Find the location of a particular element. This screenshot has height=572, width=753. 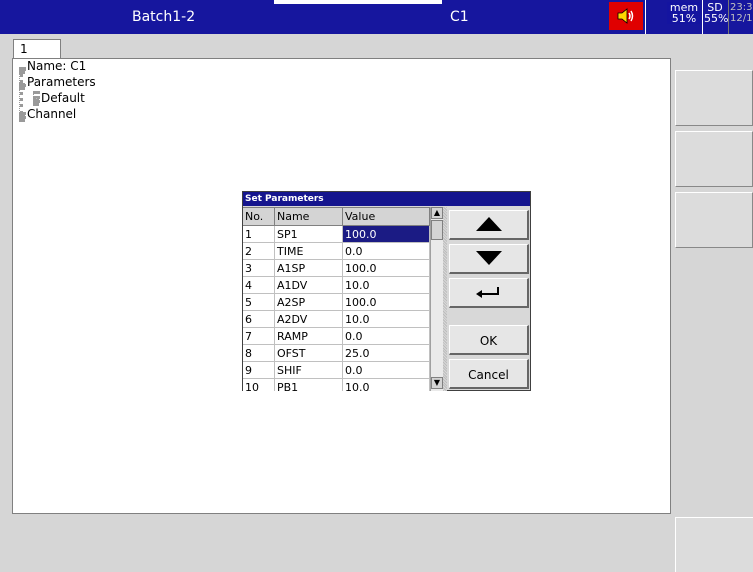

memory-status: mem 51% is located at coordinates (684, 13).